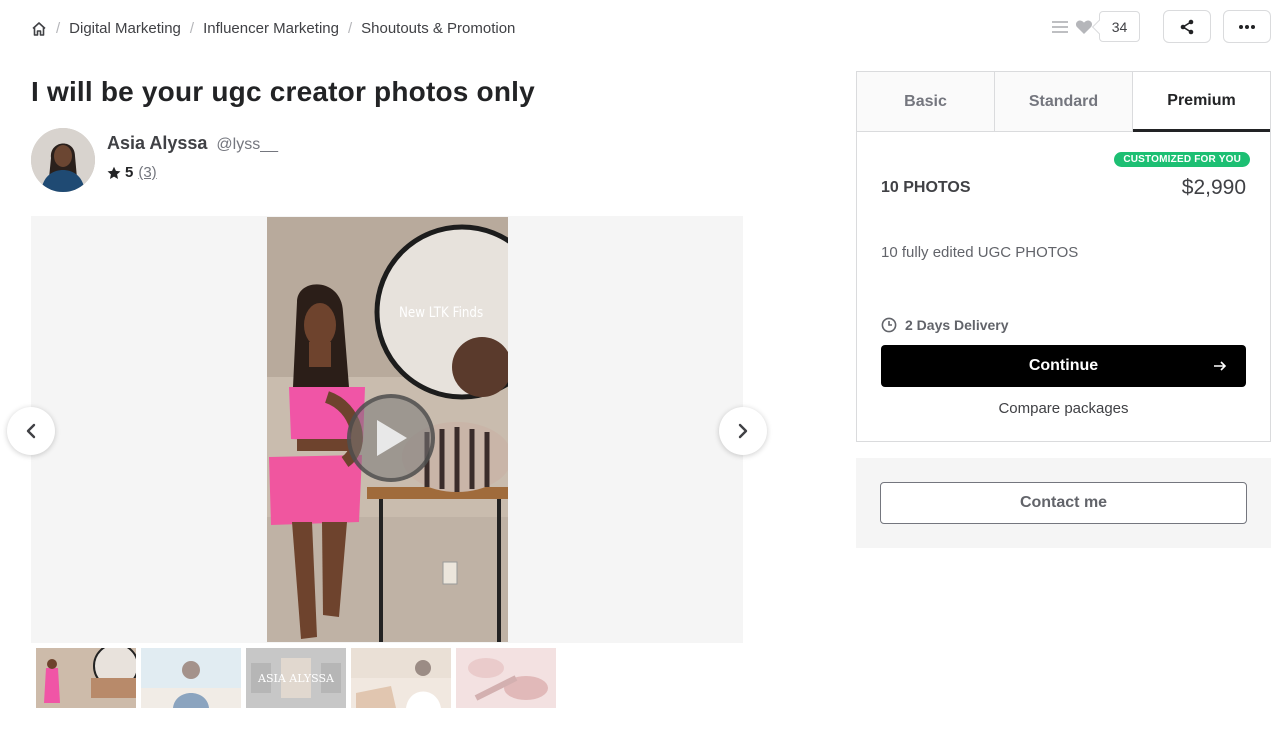 Image resolution: width=1278 pixels, height=735 pixels. I want to click on breadcrumb-shoutouts-promotion: Shoutouts & Promotion, so click(438, 28).